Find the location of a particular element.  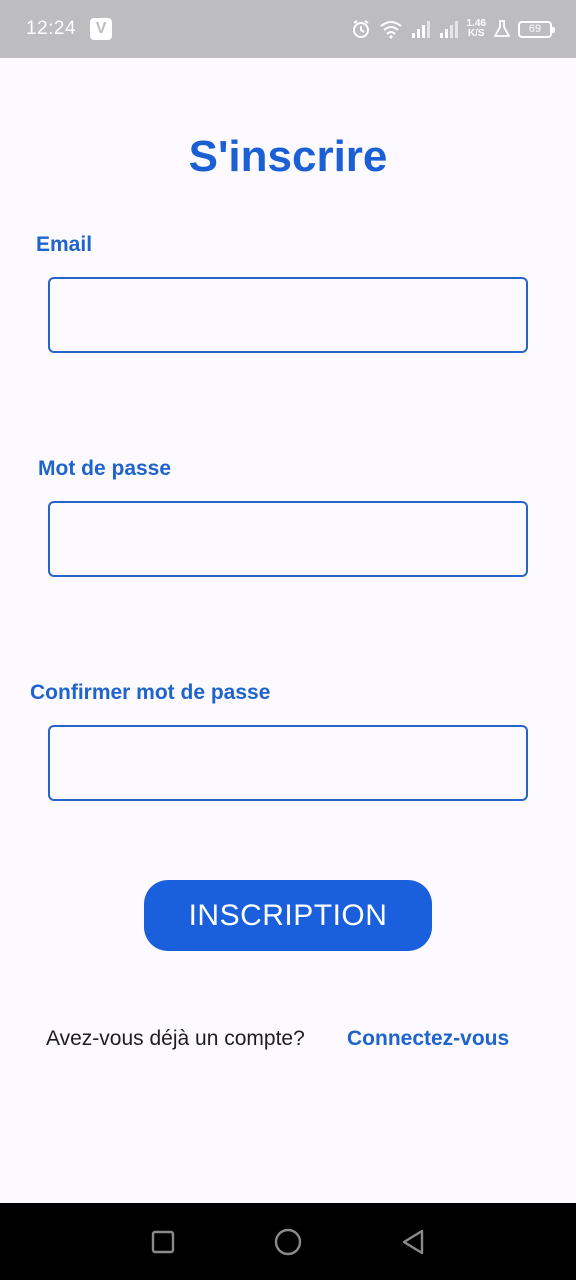

home-button is located at coordinates (288, 1242).